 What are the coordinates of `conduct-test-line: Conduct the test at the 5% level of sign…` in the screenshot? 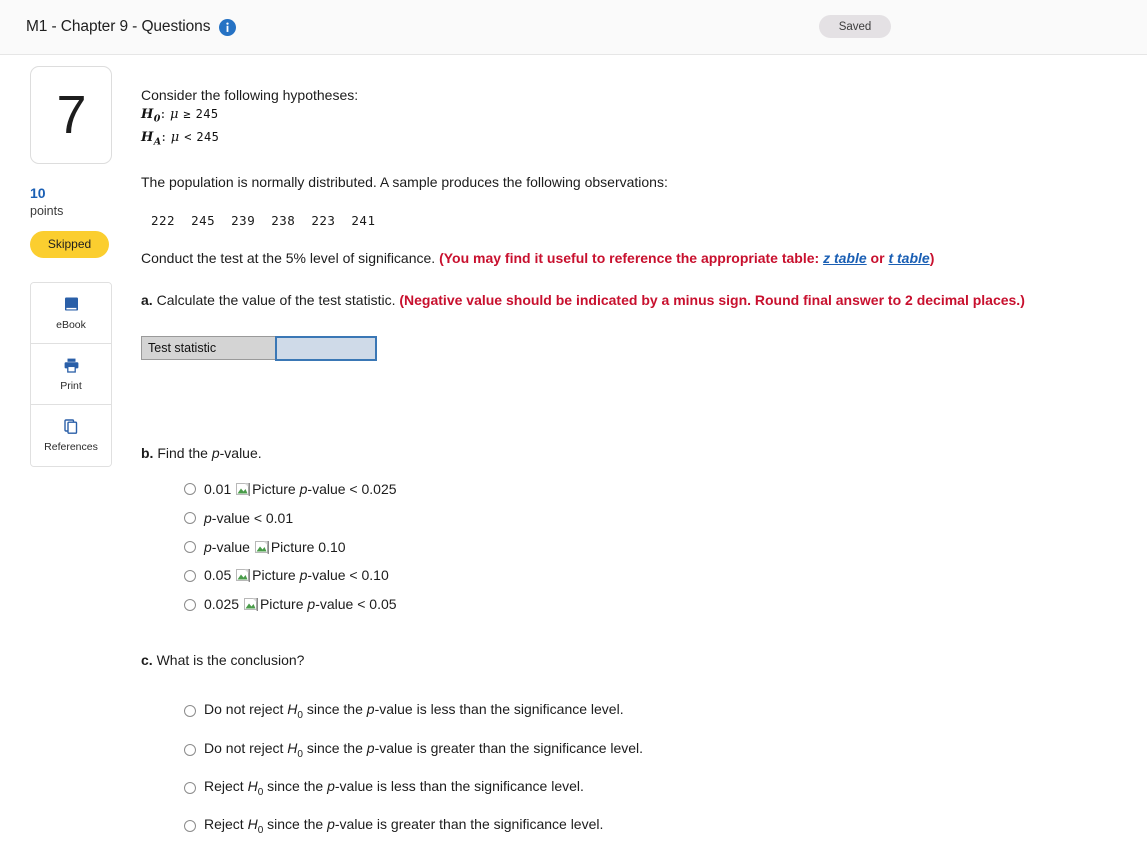 It's located at (629, 258).